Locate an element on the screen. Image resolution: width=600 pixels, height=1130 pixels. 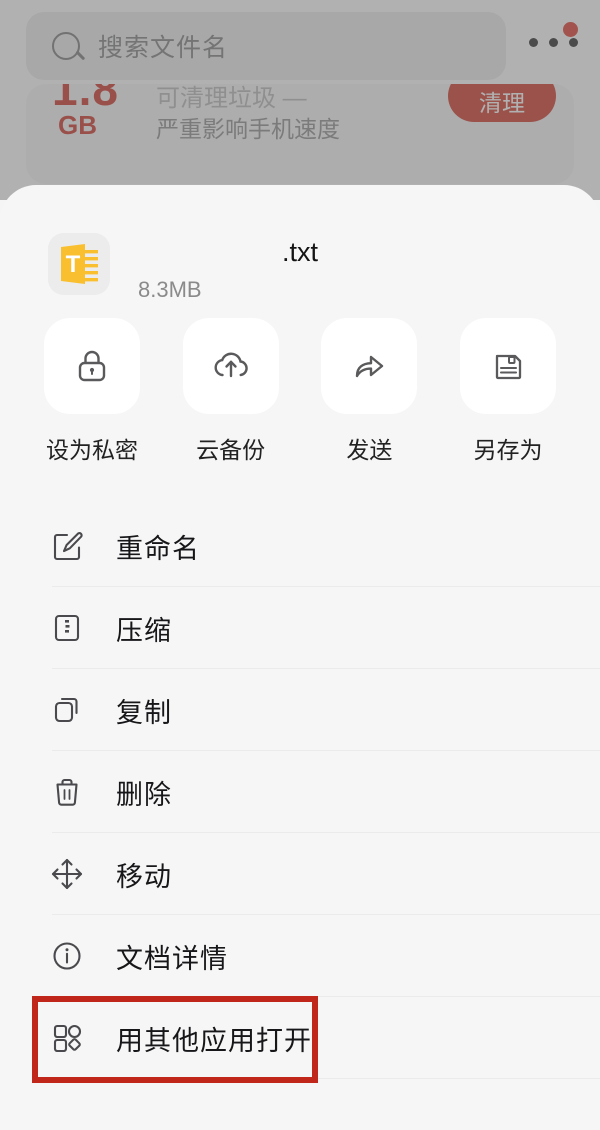
share-arrow-icon is located at coordinates (370, 366).